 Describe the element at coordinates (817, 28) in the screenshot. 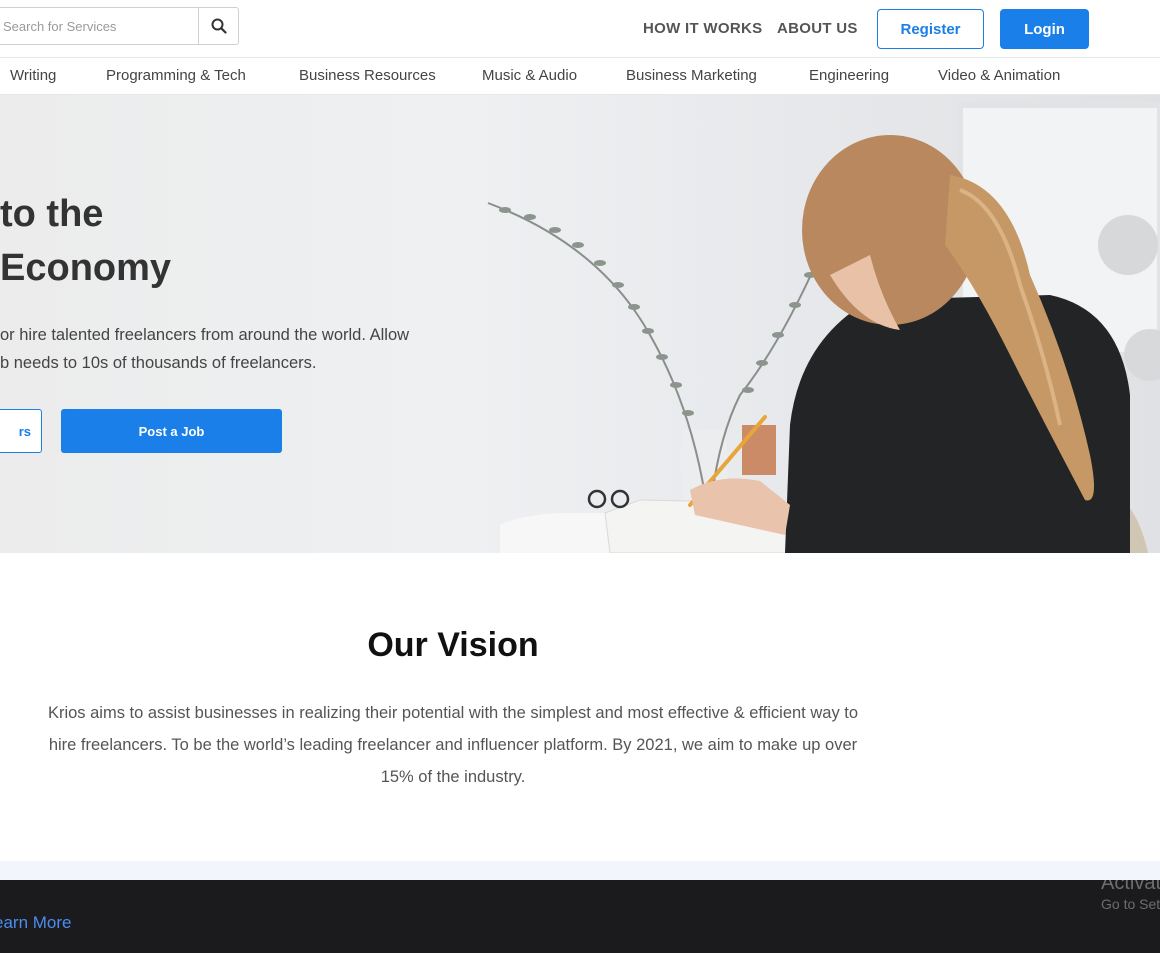

I see `nav-about-us: ABOUT US` at that location.